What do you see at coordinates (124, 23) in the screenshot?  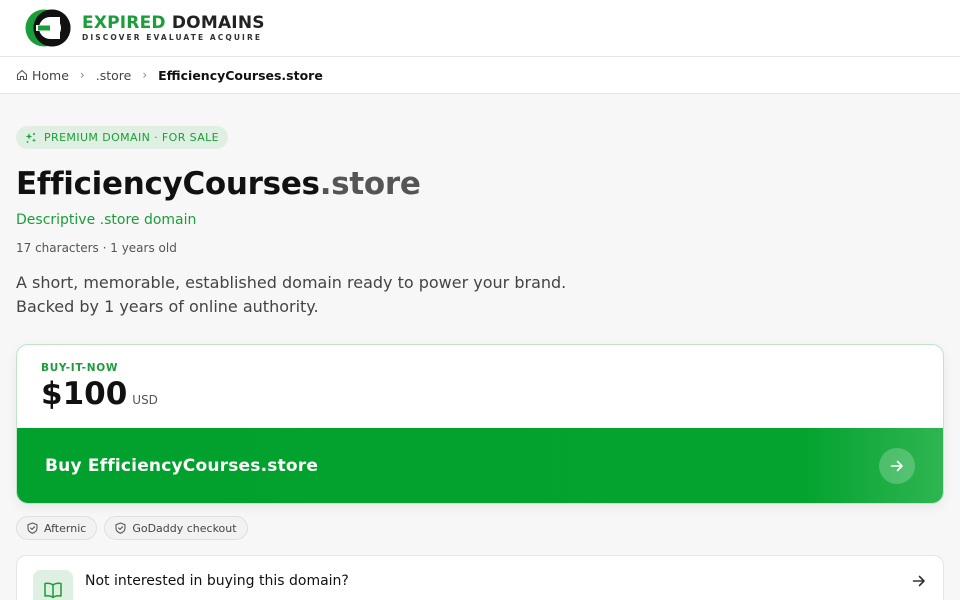 I see `logo-word-expired: EXPIRED` at bounding box center [124, 23].